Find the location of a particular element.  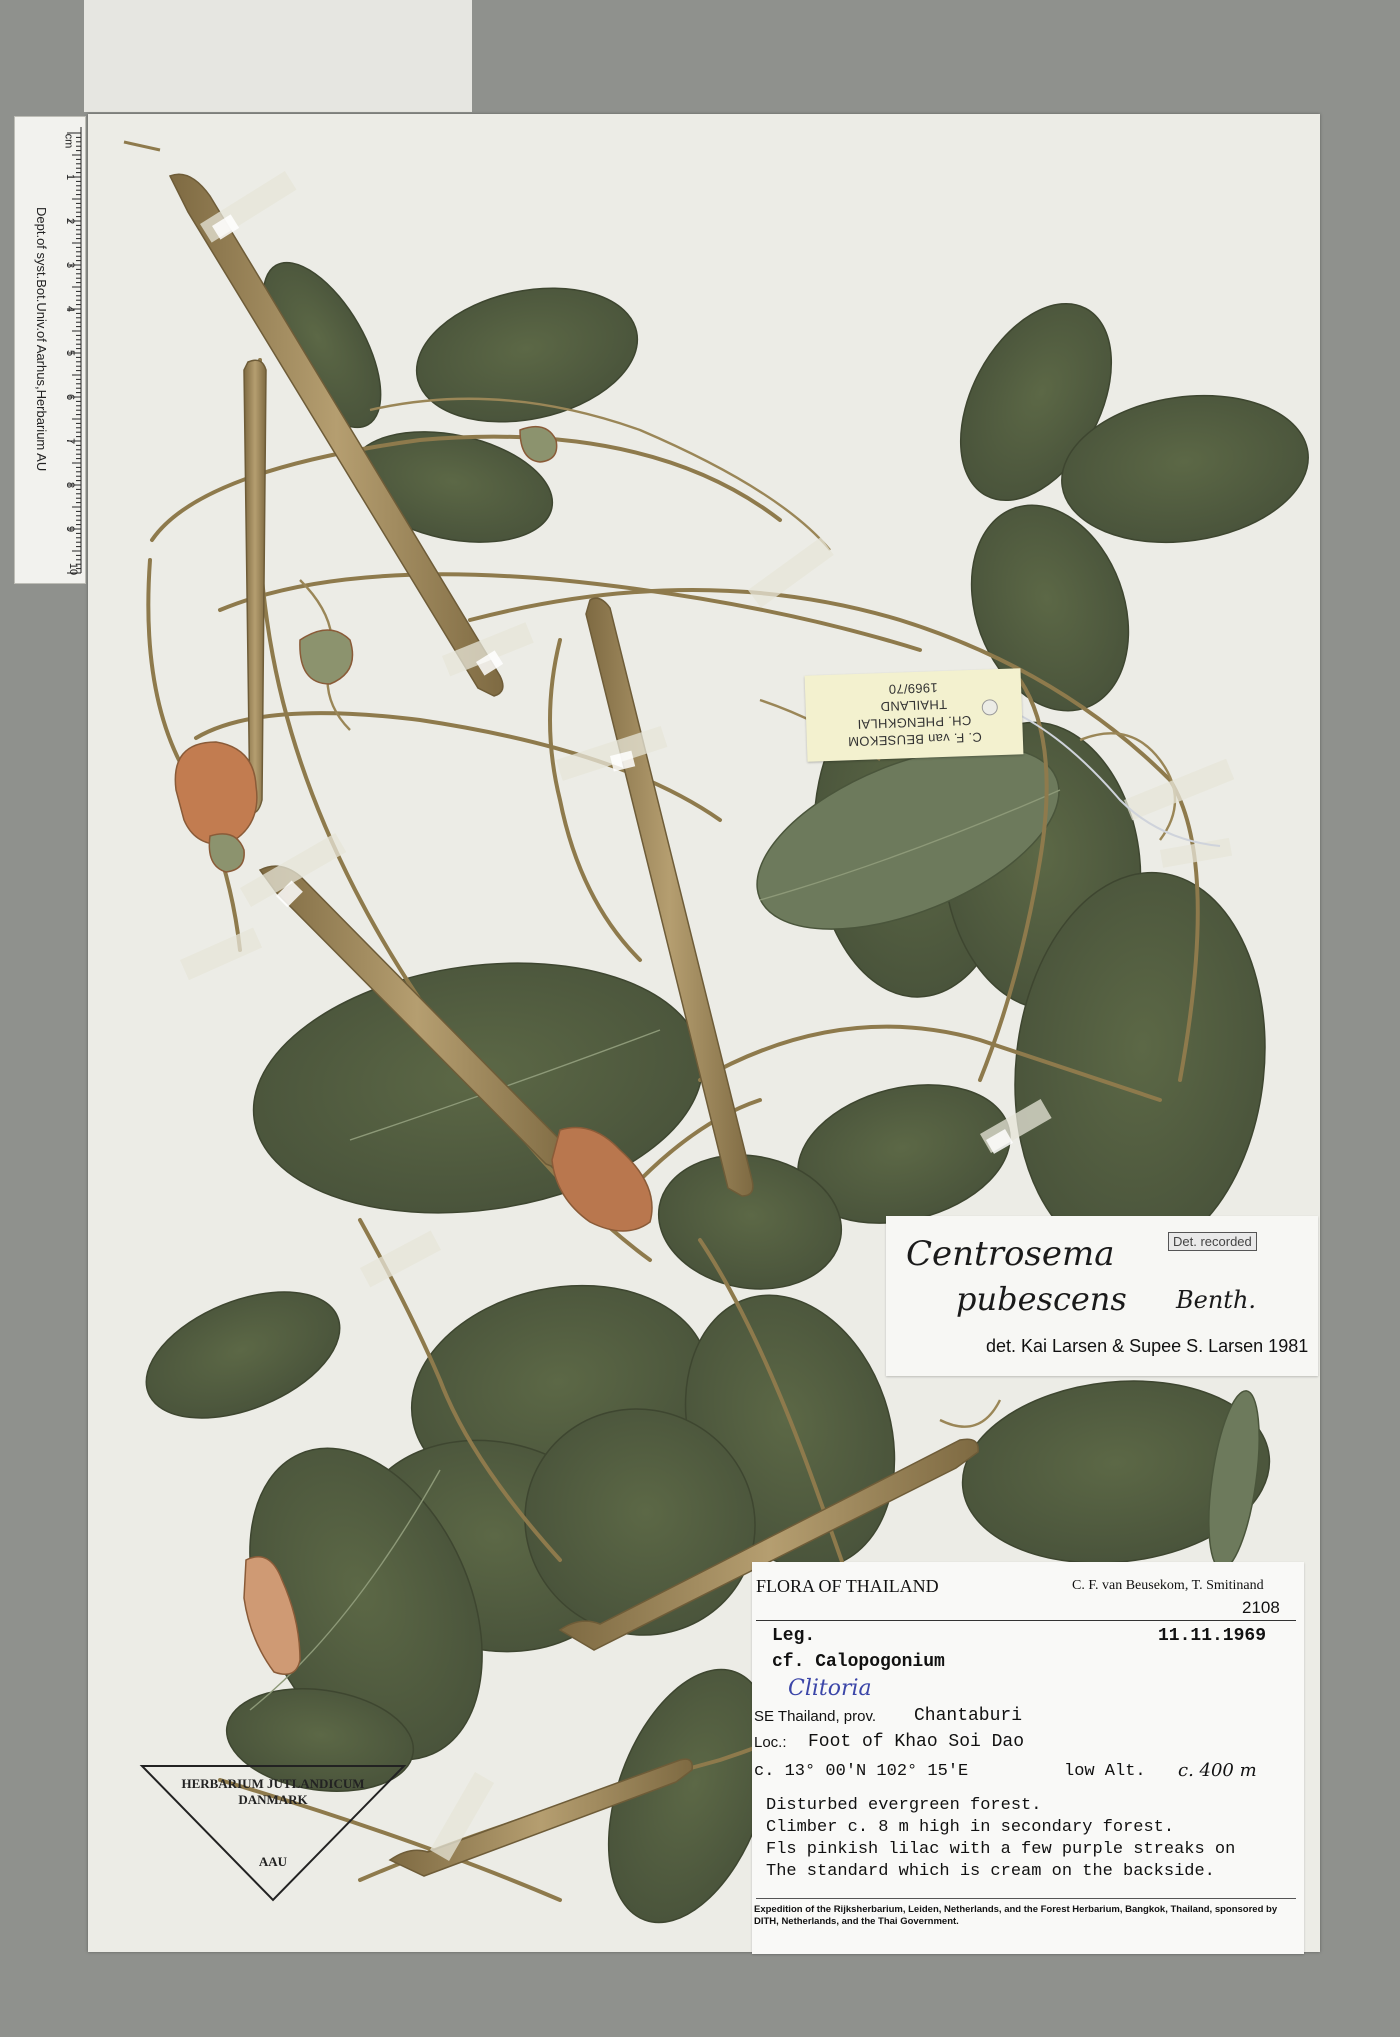

label-collection-number: 2108 is located at coordinates (1261, 1607).